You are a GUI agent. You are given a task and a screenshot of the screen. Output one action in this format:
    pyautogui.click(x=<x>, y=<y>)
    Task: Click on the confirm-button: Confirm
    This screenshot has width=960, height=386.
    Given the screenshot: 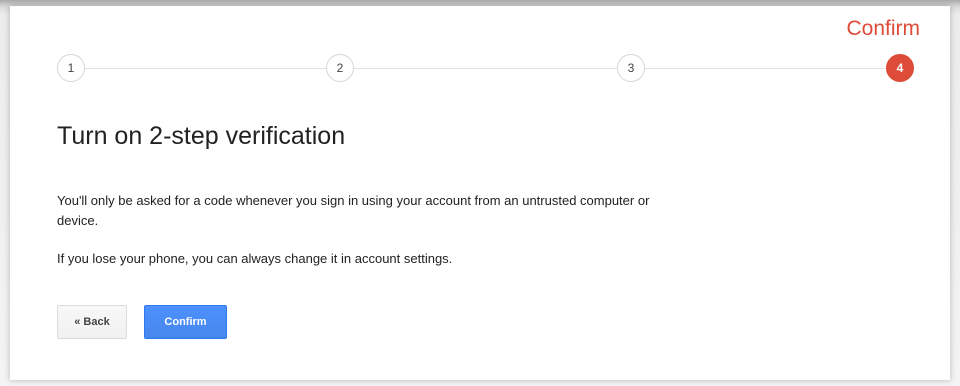 What is the action you would take?
    pyautogui.click(x=185, y=322)
    